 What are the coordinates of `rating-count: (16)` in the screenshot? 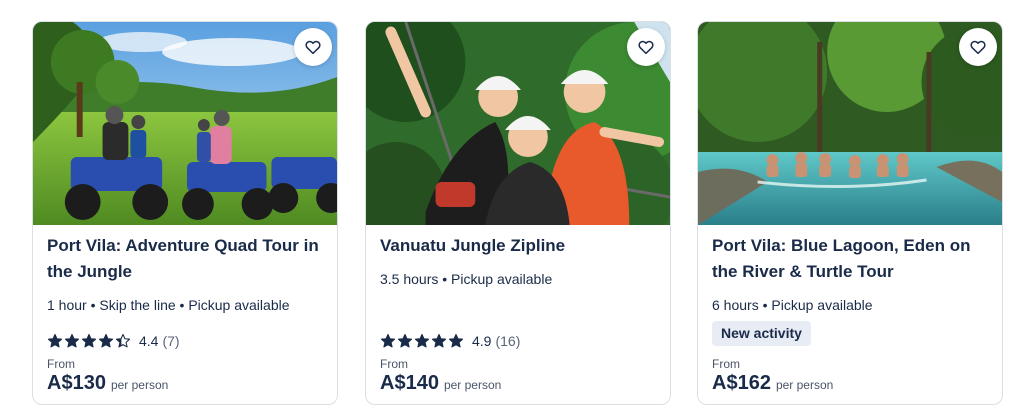 It's located at (508, 341).